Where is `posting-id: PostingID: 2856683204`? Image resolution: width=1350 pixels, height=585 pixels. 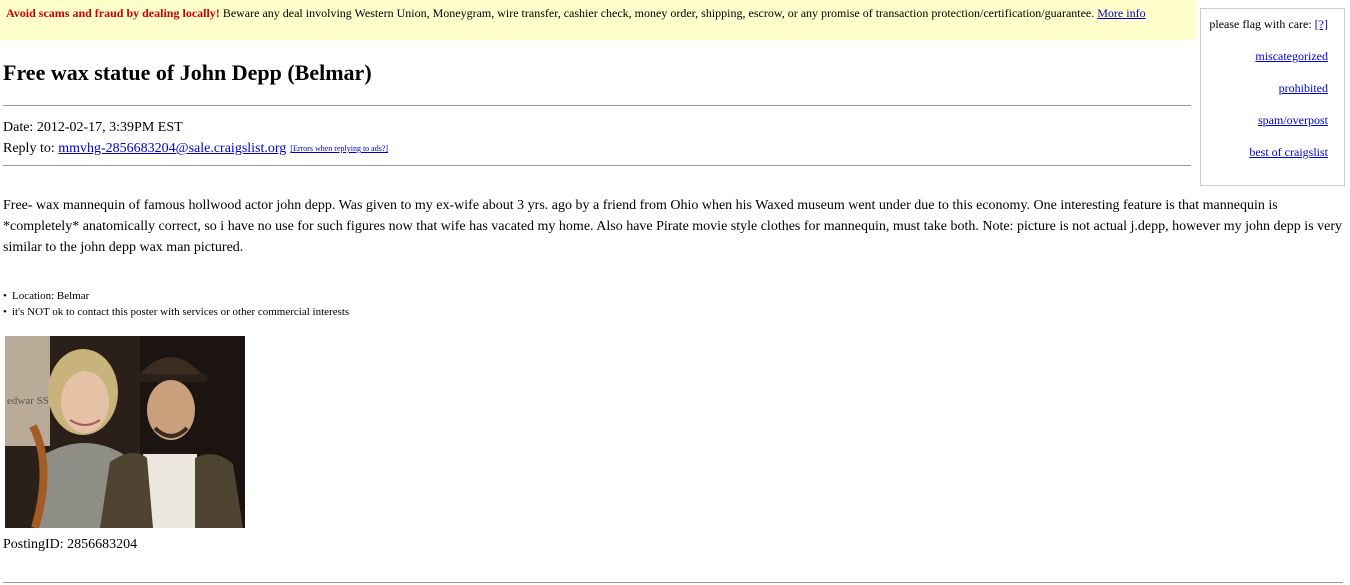 posting-id: PostingID: 2856683204 is located at coordinates (70, 544).